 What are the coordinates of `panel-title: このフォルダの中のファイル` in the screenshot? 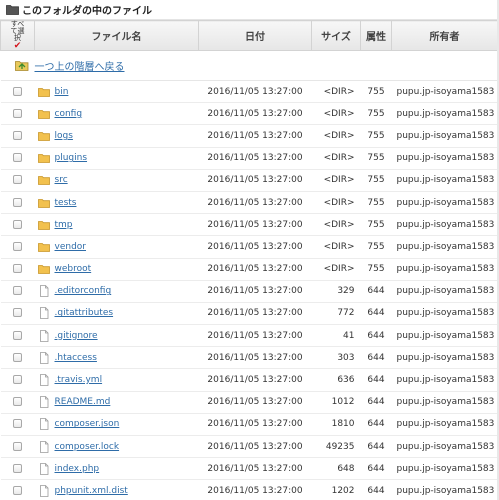 It's located at (87, 11).